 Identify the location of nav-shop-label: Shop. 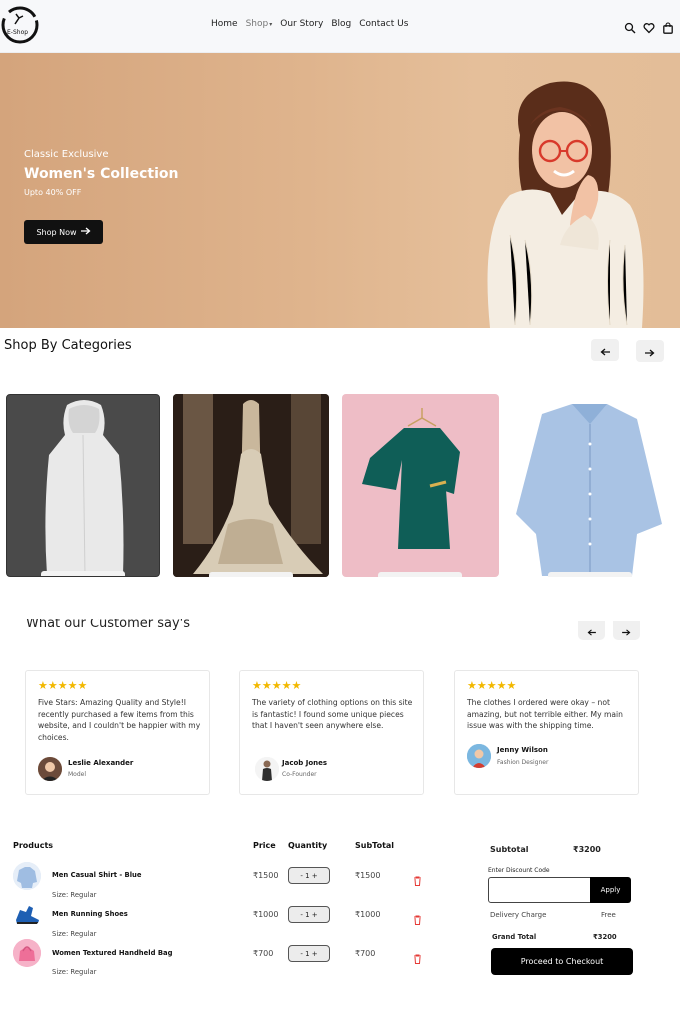
(257, 24).